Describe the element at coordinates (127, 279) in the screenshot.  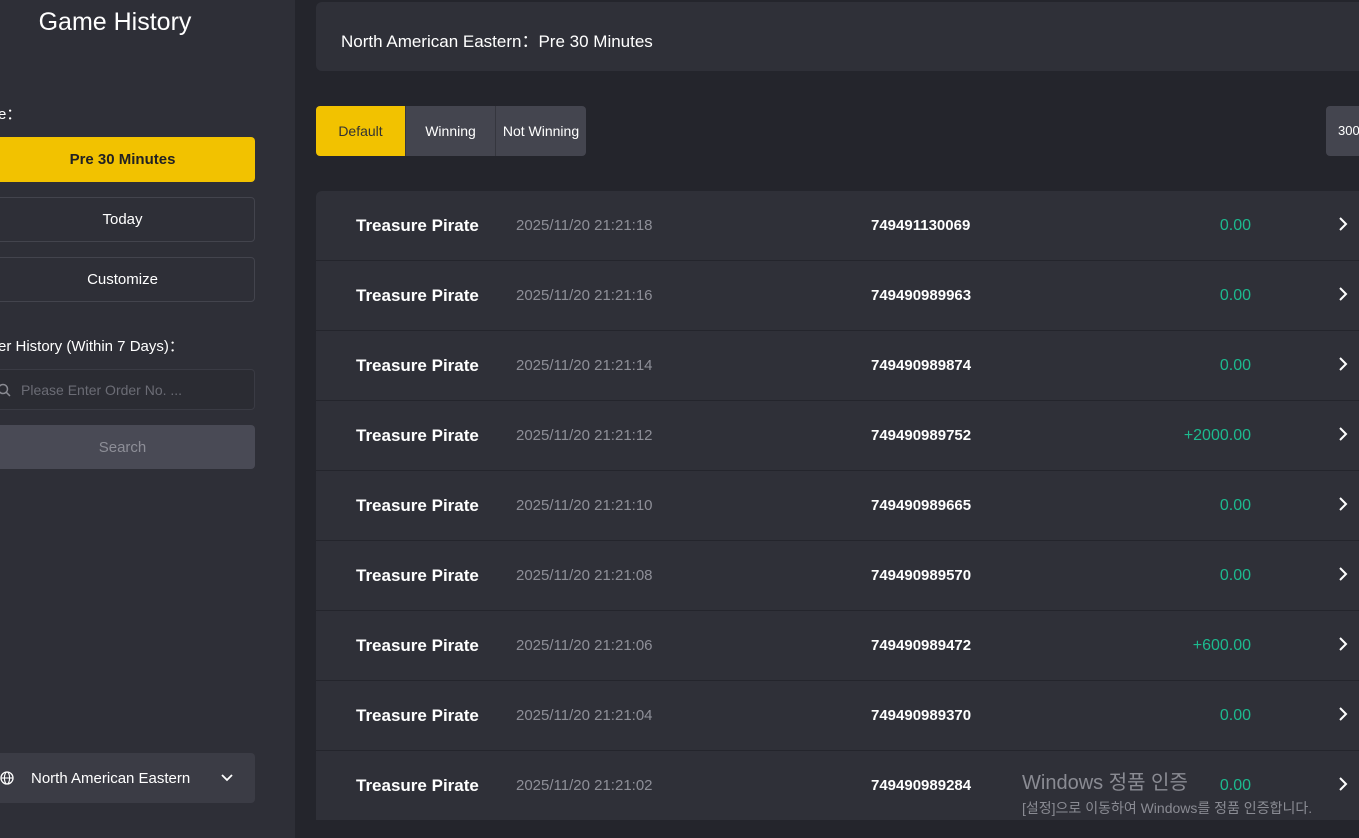
I see `customize-button: Customize` at that location.